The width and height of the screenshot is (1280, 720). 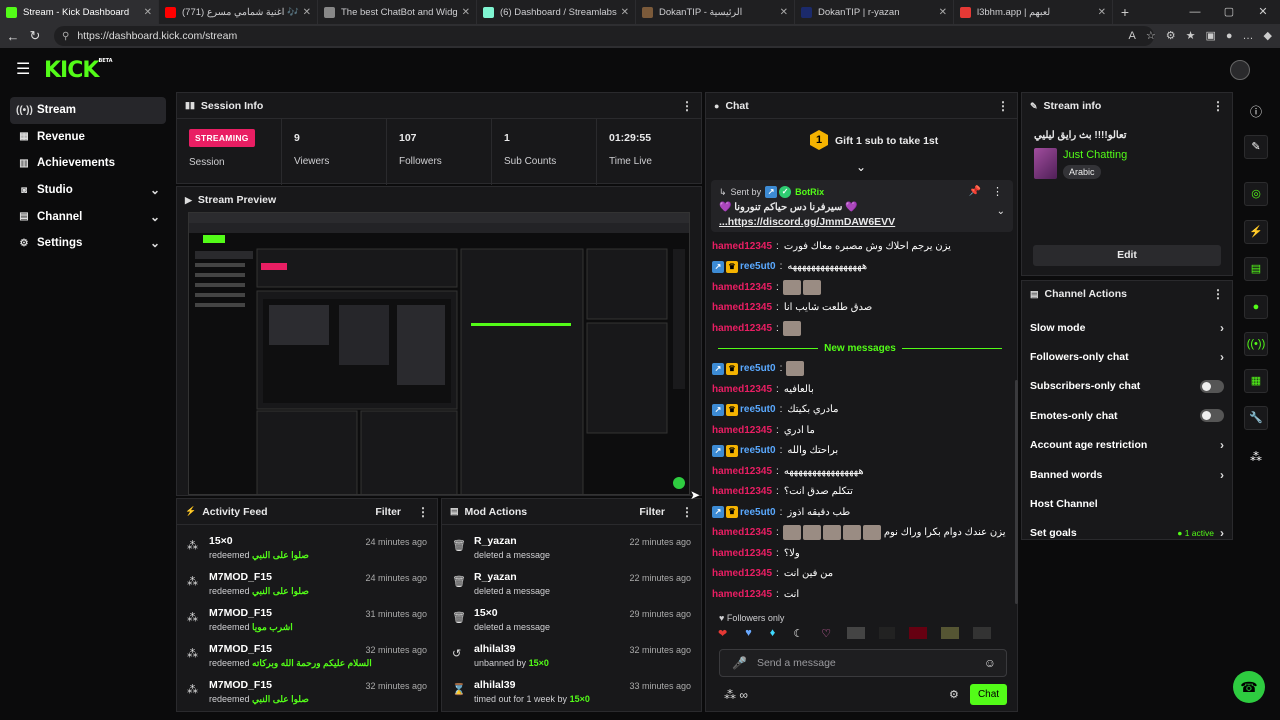 What do you see at coordinates (35, 36) in the screenshot?
I see `reload-icon: ↻` at bounding box center [35, 36].